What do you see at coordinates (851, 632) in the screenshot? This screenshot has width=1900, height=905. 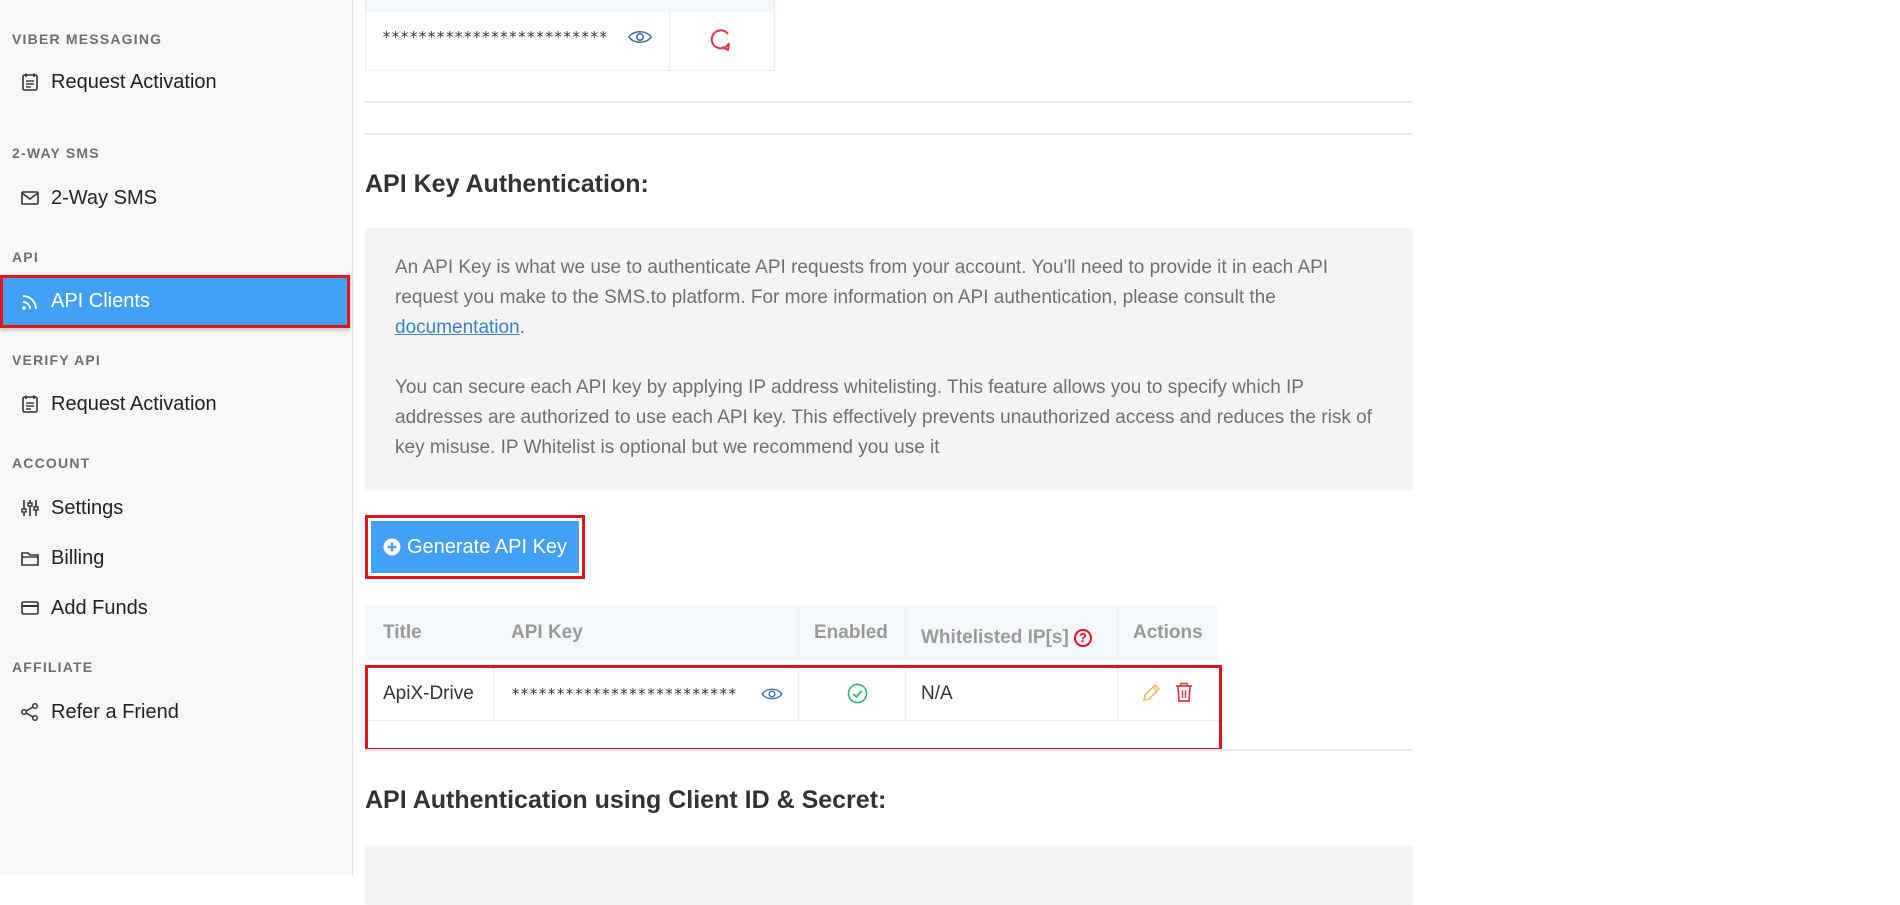 I see `header-enabled: Enabled` at bounding box center [851, 632].